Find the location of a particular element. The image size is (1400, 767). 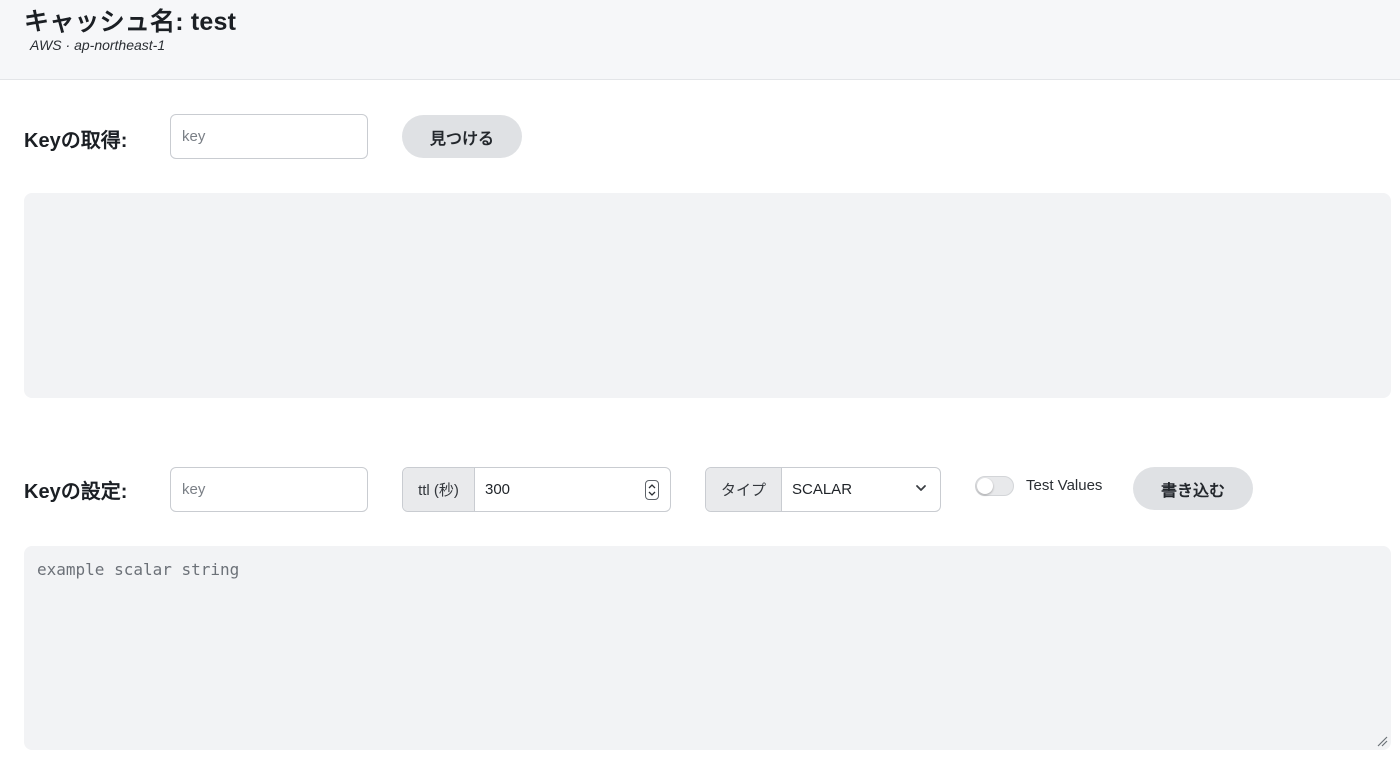

up-down-stepper-icon is located at coordinates (652, 490).